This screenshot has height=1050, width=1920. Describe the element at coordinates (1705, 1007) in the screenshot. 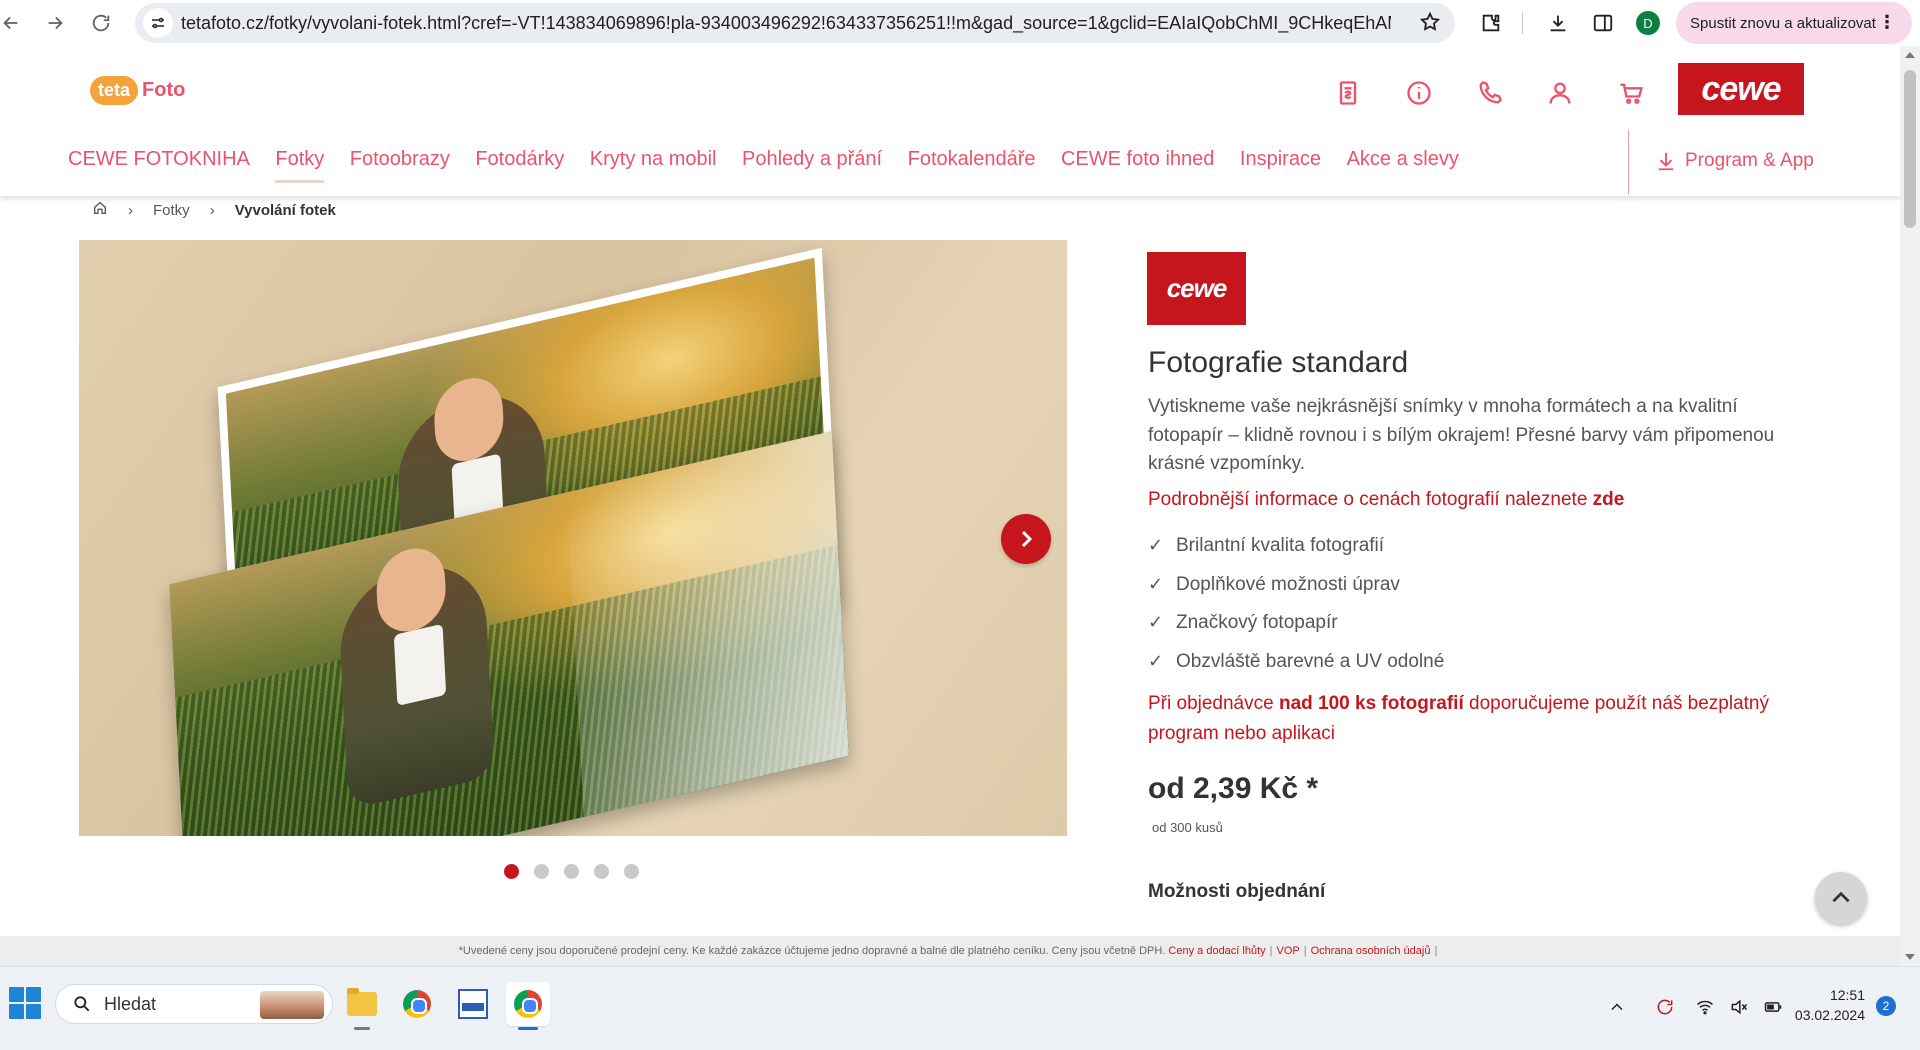

I see `wifi-icon` at that location.